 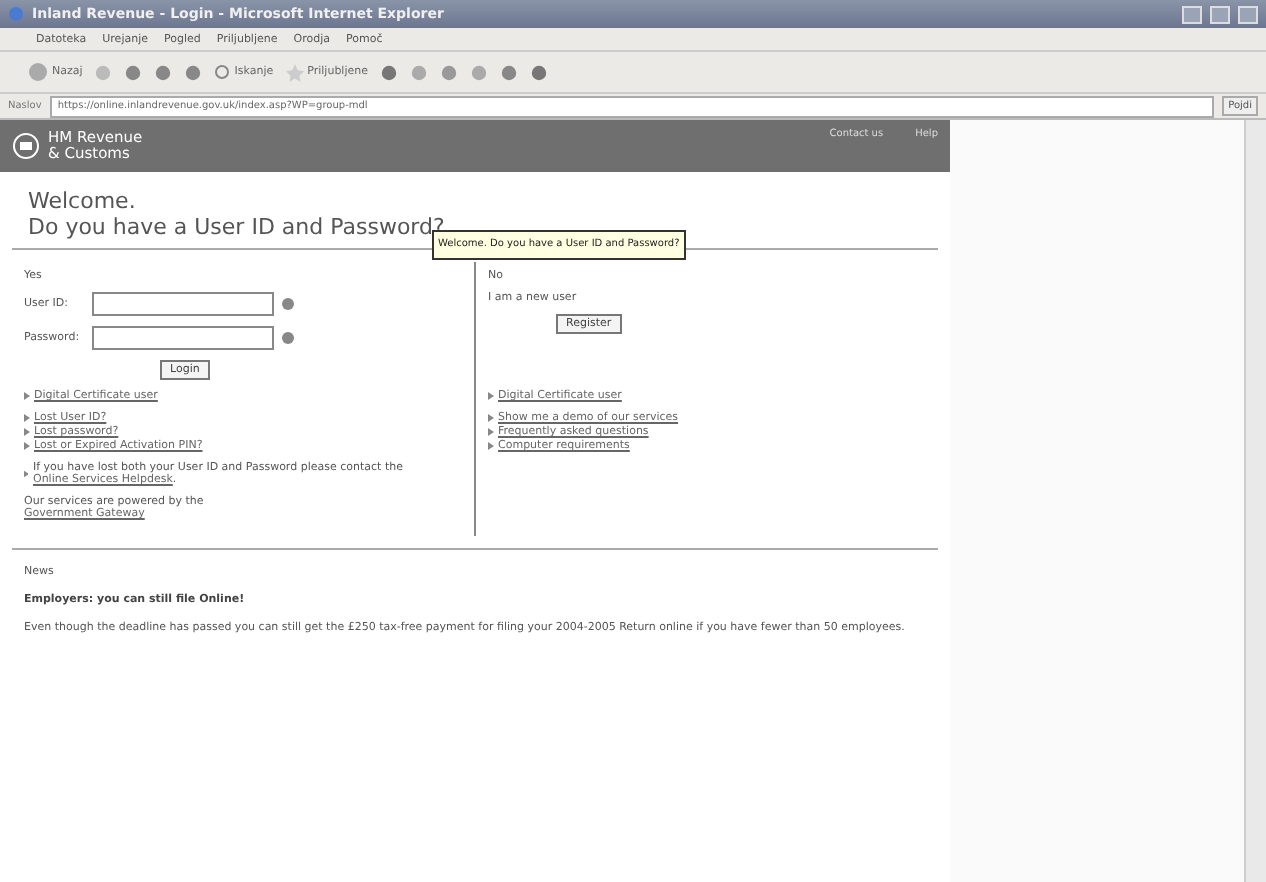 What do you see at coordinates (222, 72) in the screenshot?
I see `search-icon` at bounding box center [222, 72].